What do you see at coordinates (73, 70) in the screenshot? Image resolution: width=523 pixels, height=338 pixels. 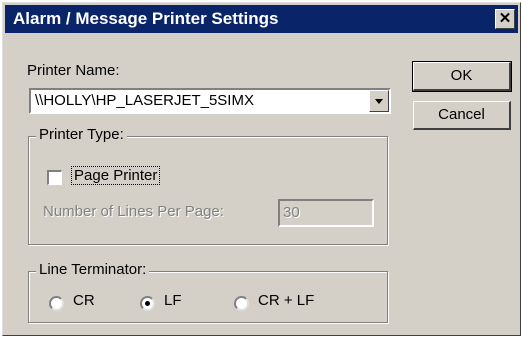 I see `printer-name-label: Printer Name:` at bounding box center [73, 70].